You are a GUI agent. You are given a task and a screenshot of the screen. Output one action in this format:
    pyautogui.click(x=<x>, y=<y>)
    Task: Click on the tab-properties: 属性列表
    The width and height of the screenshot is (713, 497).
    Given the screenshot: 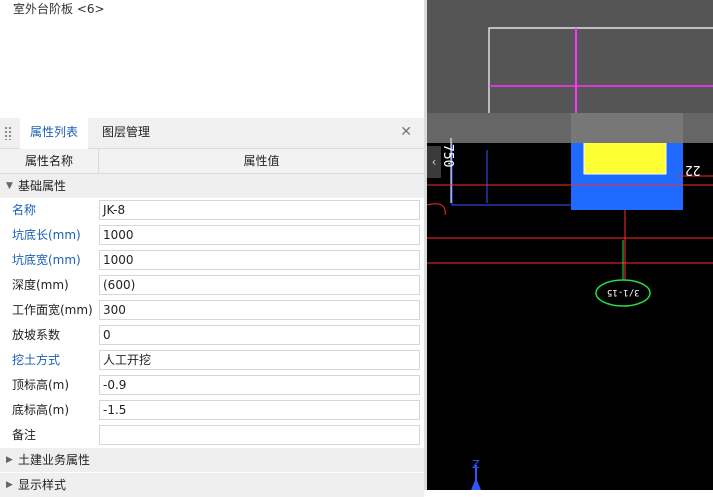 What is the action you would take?
    pyautogui.click(x=54, y=133)
    